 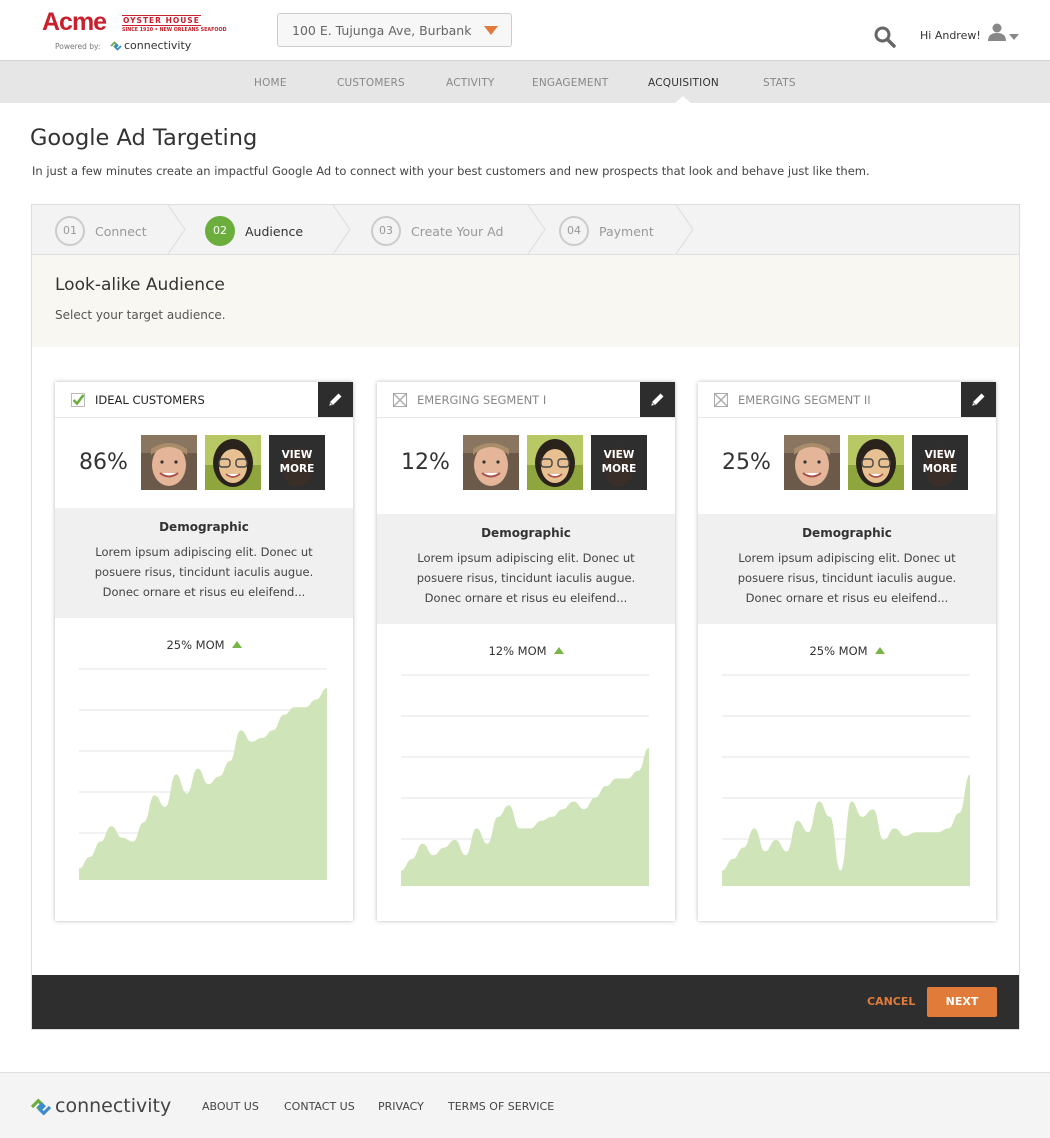 I want to click on nav-item-acquisition: ACQUISITION, so click(x=683, y=83).